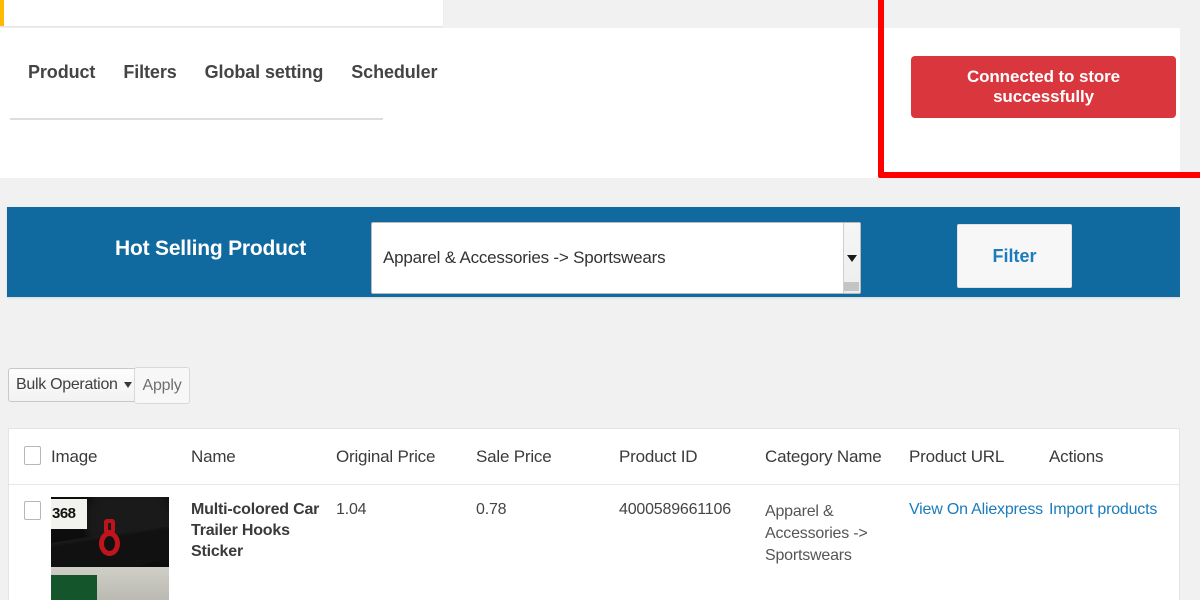 This screenshot has height=600, width=1200. Describe the element at coordinates (264, 72) in the screenshot. I see `tab-global-setting: Global setting` at that location.